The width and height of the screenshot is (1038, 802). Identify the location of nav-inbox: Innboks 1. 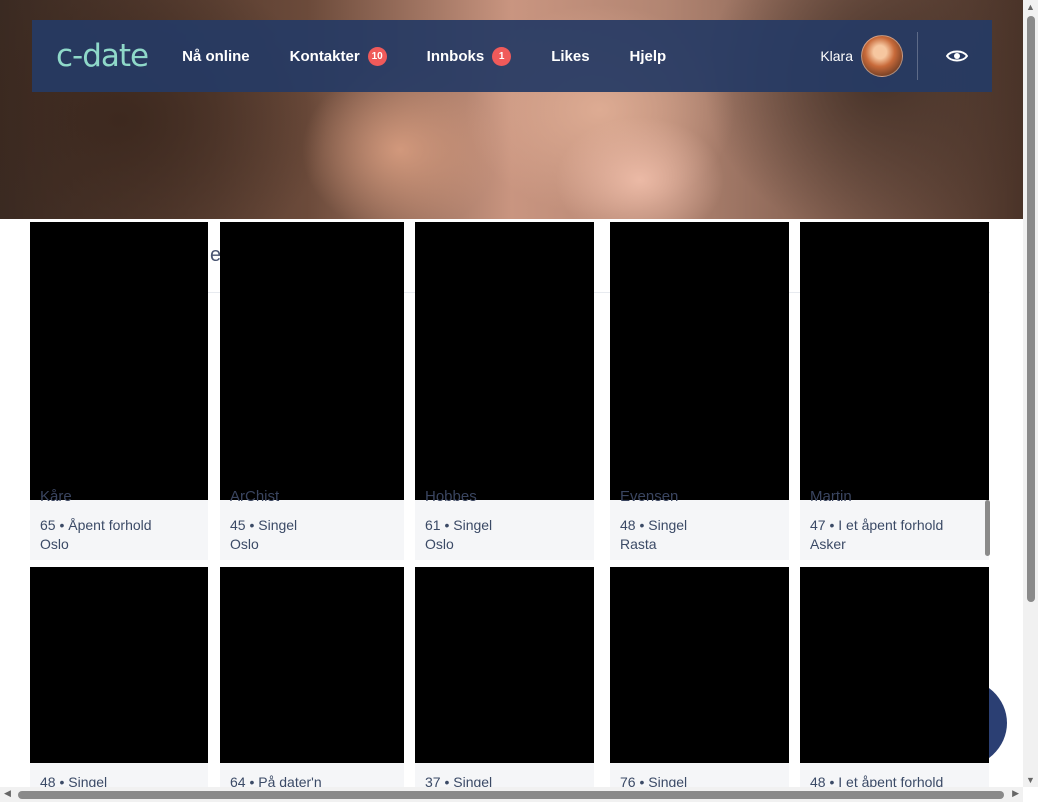
(469, 56).